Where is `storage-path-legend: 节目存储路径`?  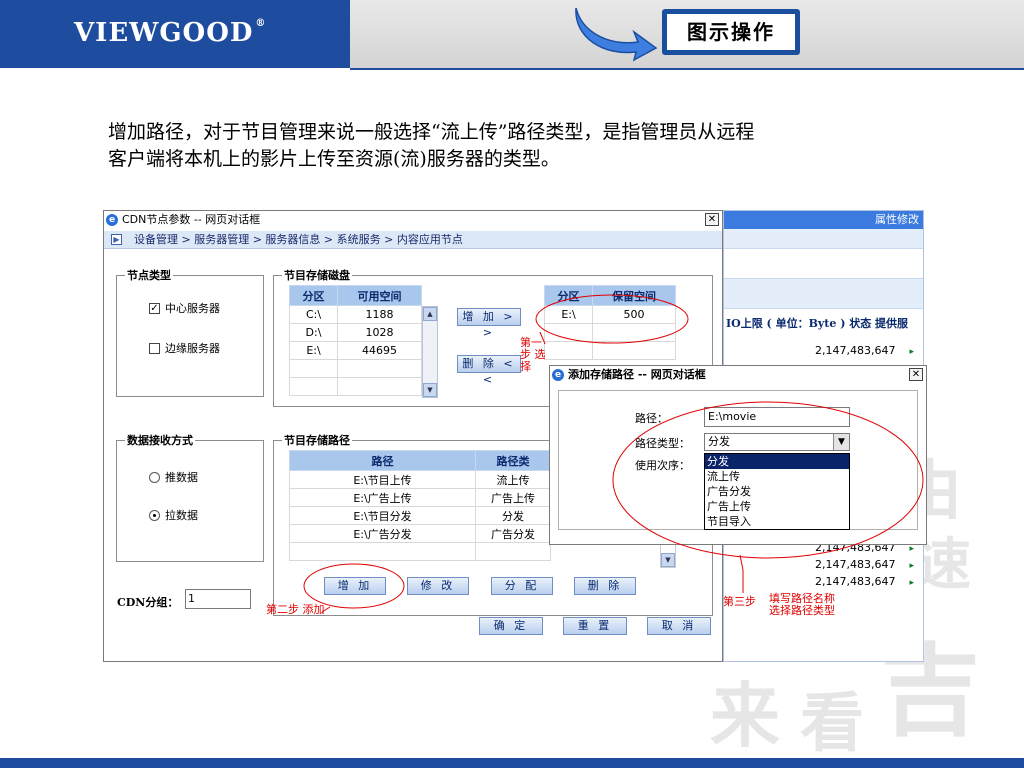 storage-path-legend: 节目存储路径 is located at coordinates (317, 440).